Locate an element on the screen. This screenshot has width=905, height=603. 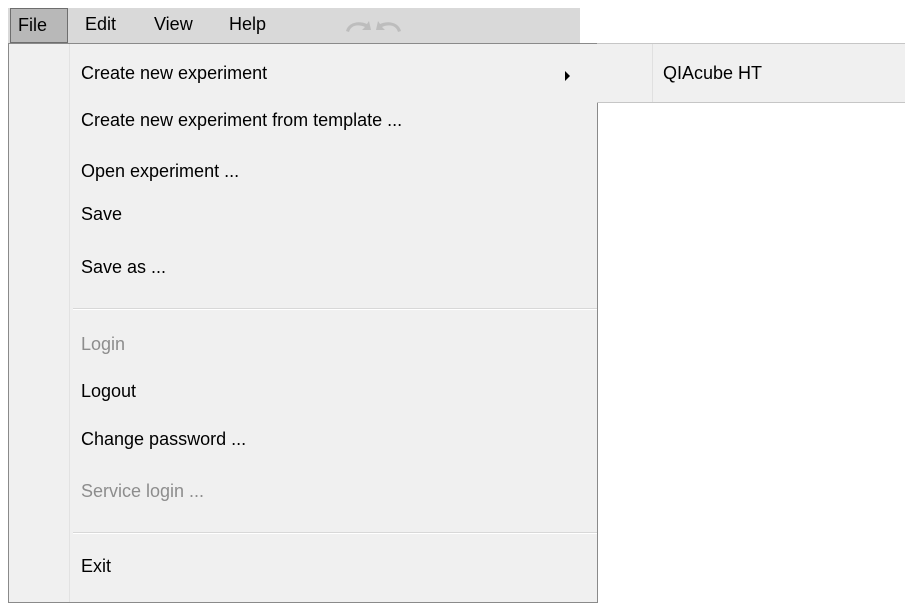
menu-help: Help is located at coordinates (247, 25).